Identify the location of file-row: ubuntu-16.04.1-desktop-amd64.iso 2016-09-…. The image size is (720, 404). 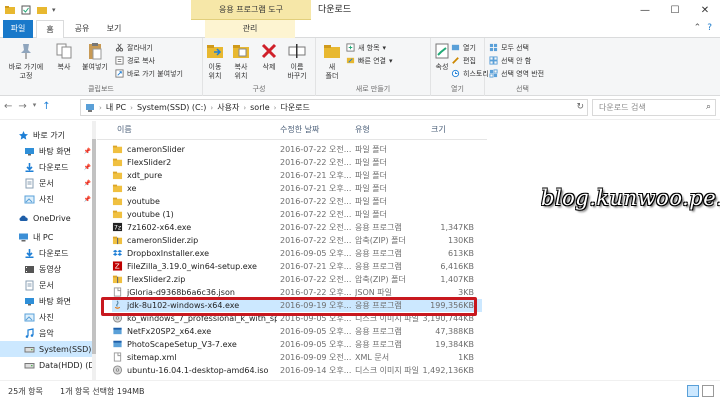
(297, 370).